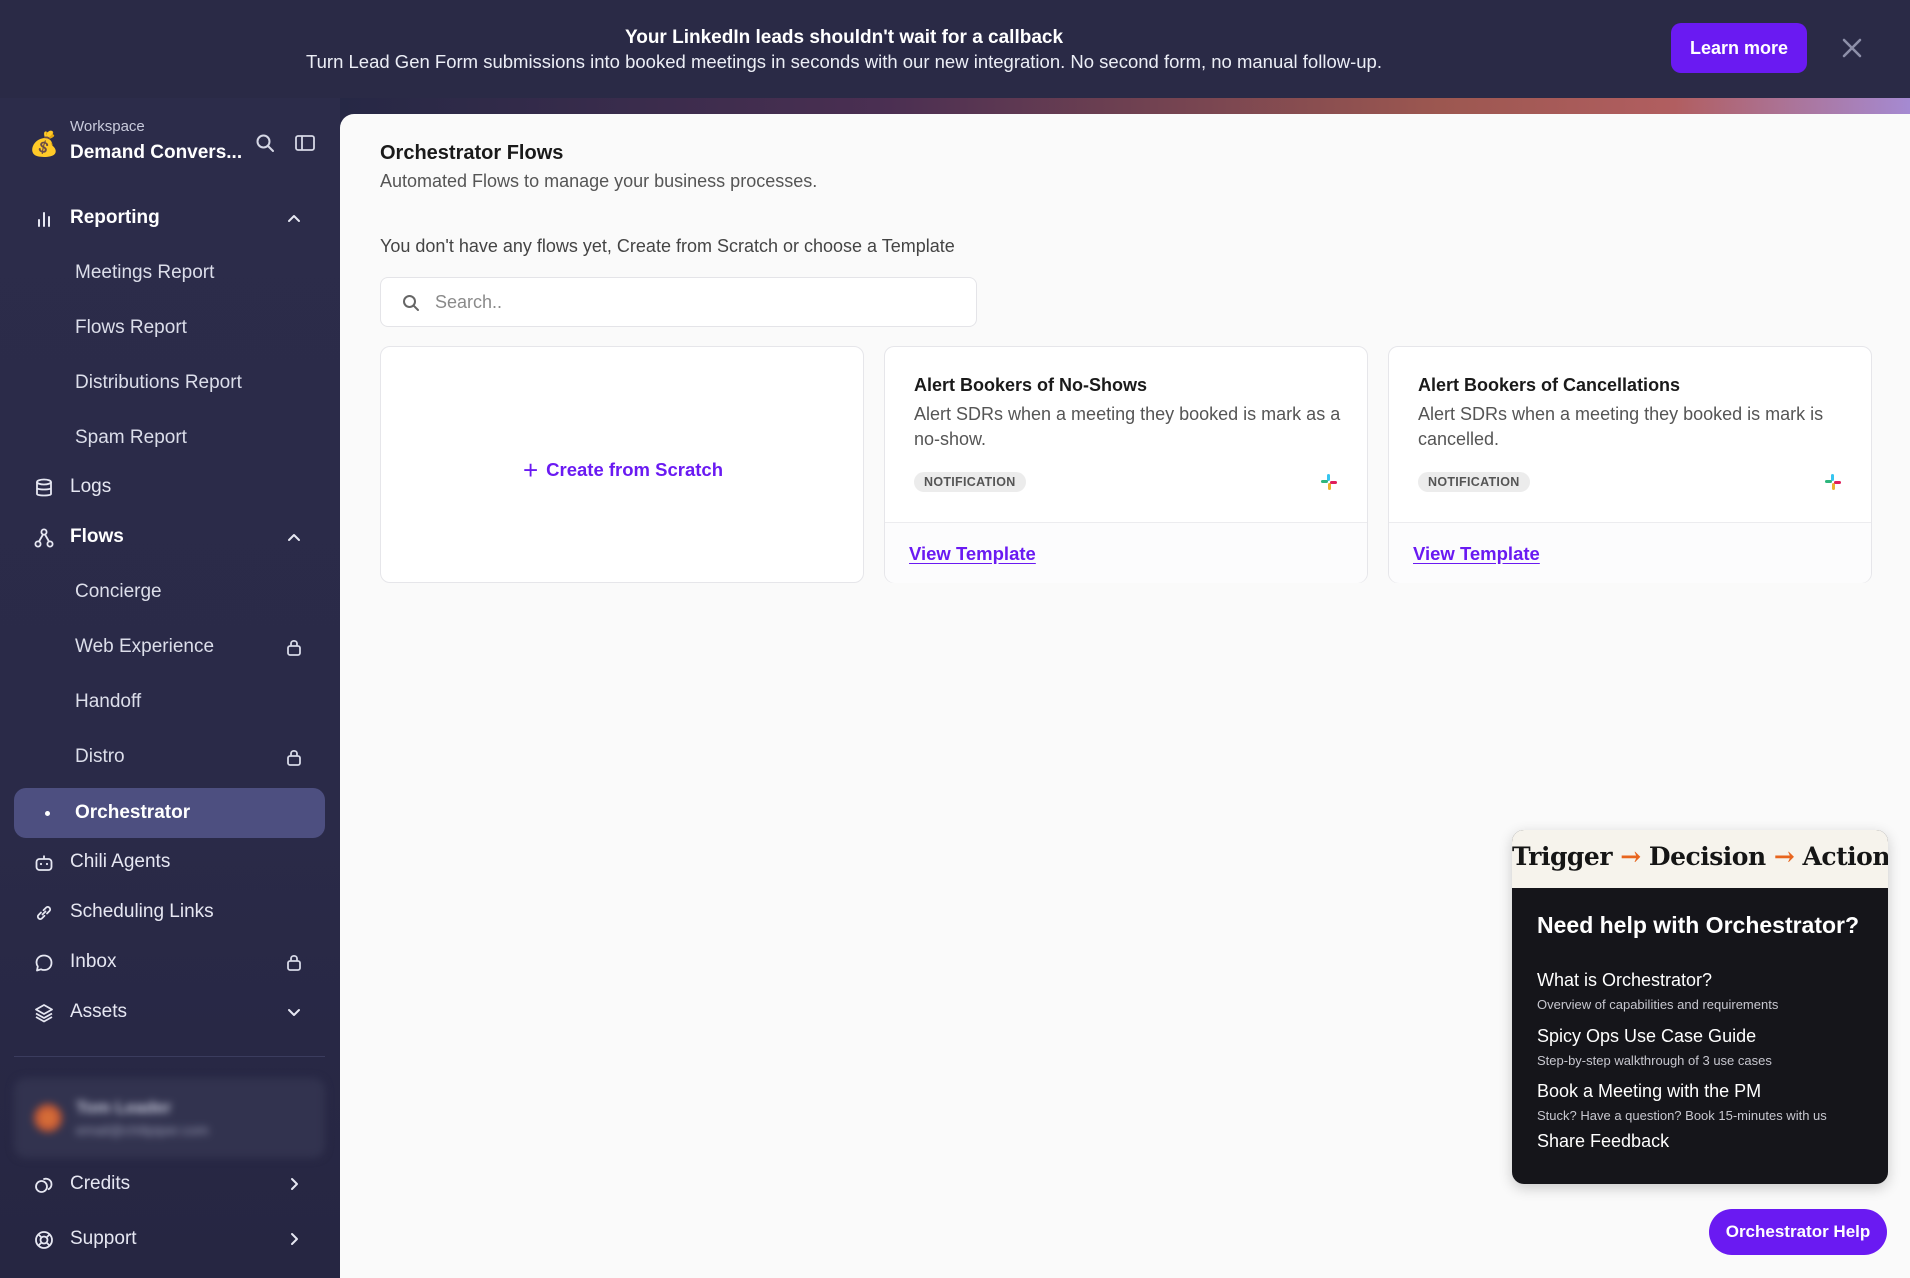 The height and width of the screenshot is (1278, 1910). What do you see at coordinates (44, 963) in the screenshot?
I see `chat-bubble-icon` at bounding box center [44, 963].